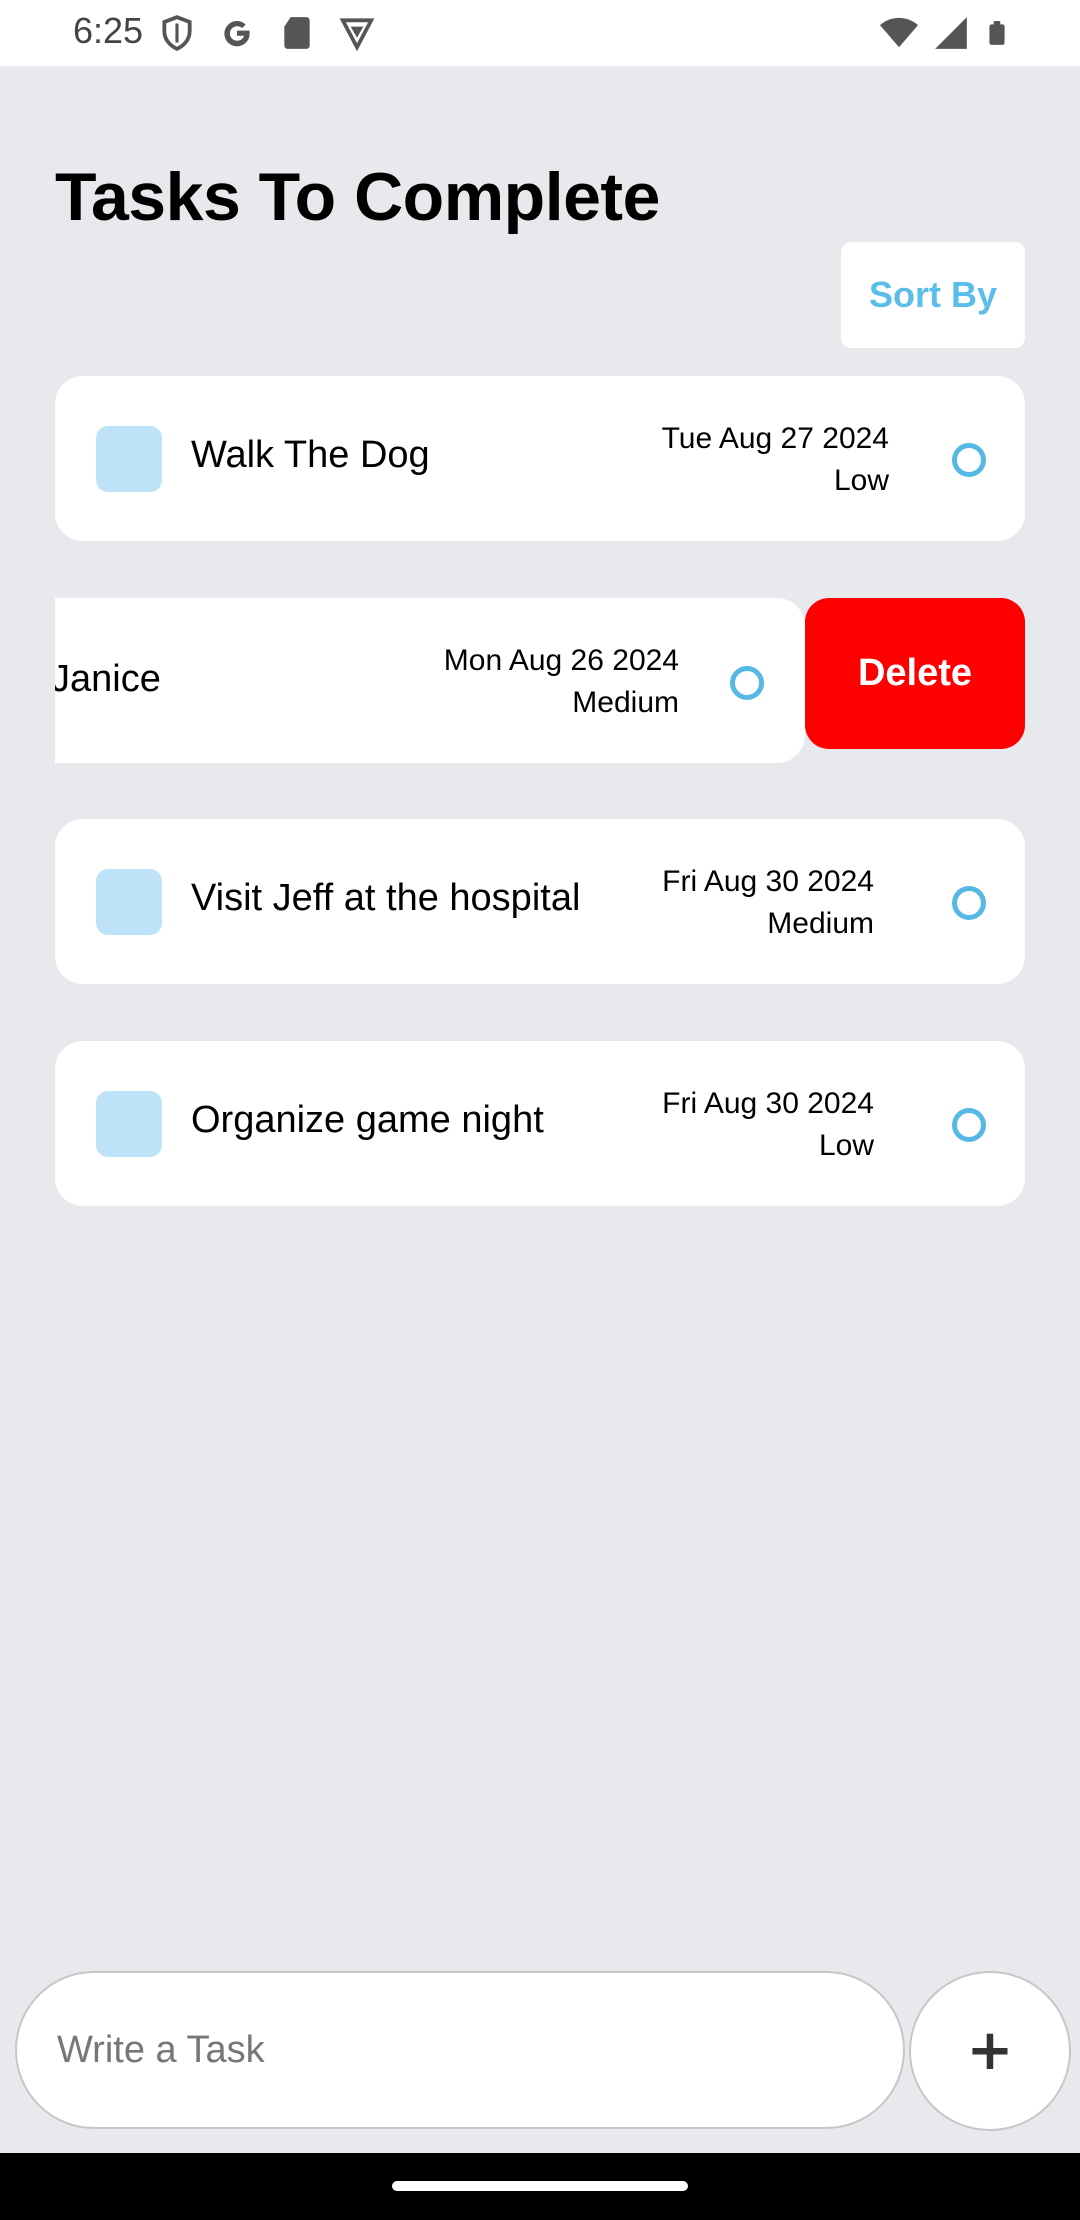 The width and height of the screenshot is (1080, 2220). Describe the element at coordinates (775, 438) in the screenshot. I see `task-date: Tue Aug 27 2024` at that location.